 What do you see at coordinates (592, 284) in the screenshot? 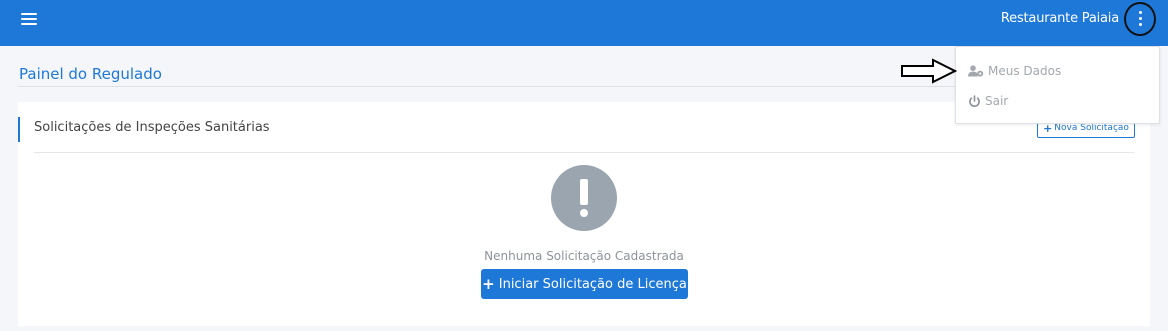
I see `start-license-request-label: Iniciar Solicitação de Licença` at bounding box center [592, 284].